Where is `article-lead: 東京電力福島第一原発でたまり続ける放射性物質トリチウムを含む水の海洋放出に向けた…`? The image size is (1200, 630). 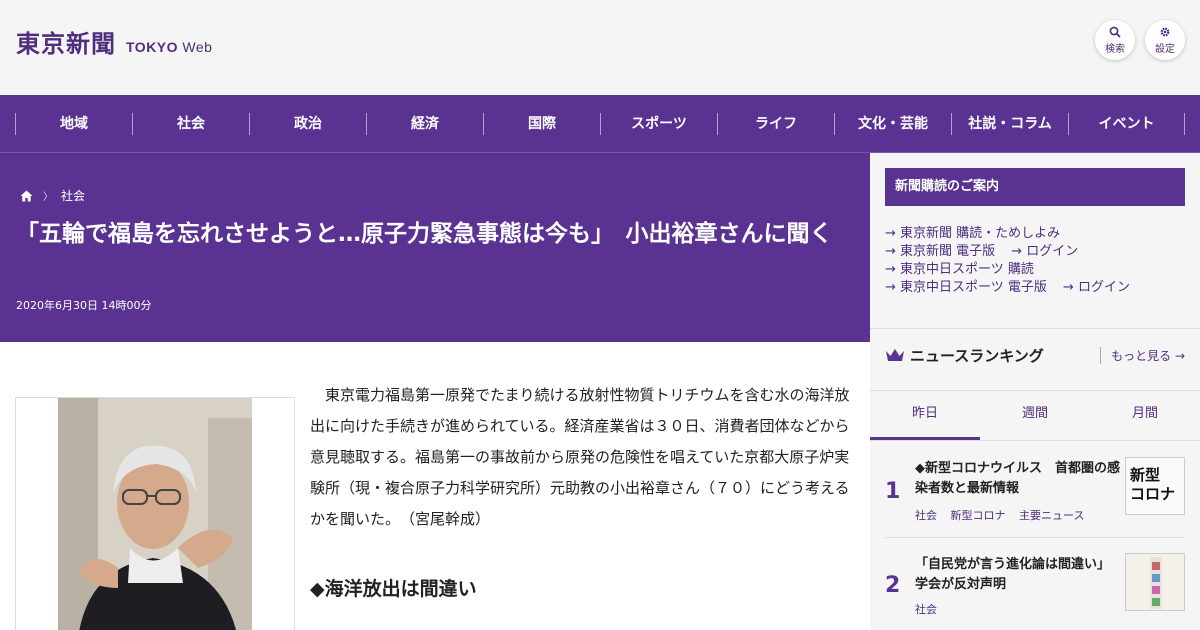 article-lead: 東京電力福島第一原発でたまり続ける放射性物質トリチウムを含む水の海洋放出に向けた… is located at coordinates (580, 457).